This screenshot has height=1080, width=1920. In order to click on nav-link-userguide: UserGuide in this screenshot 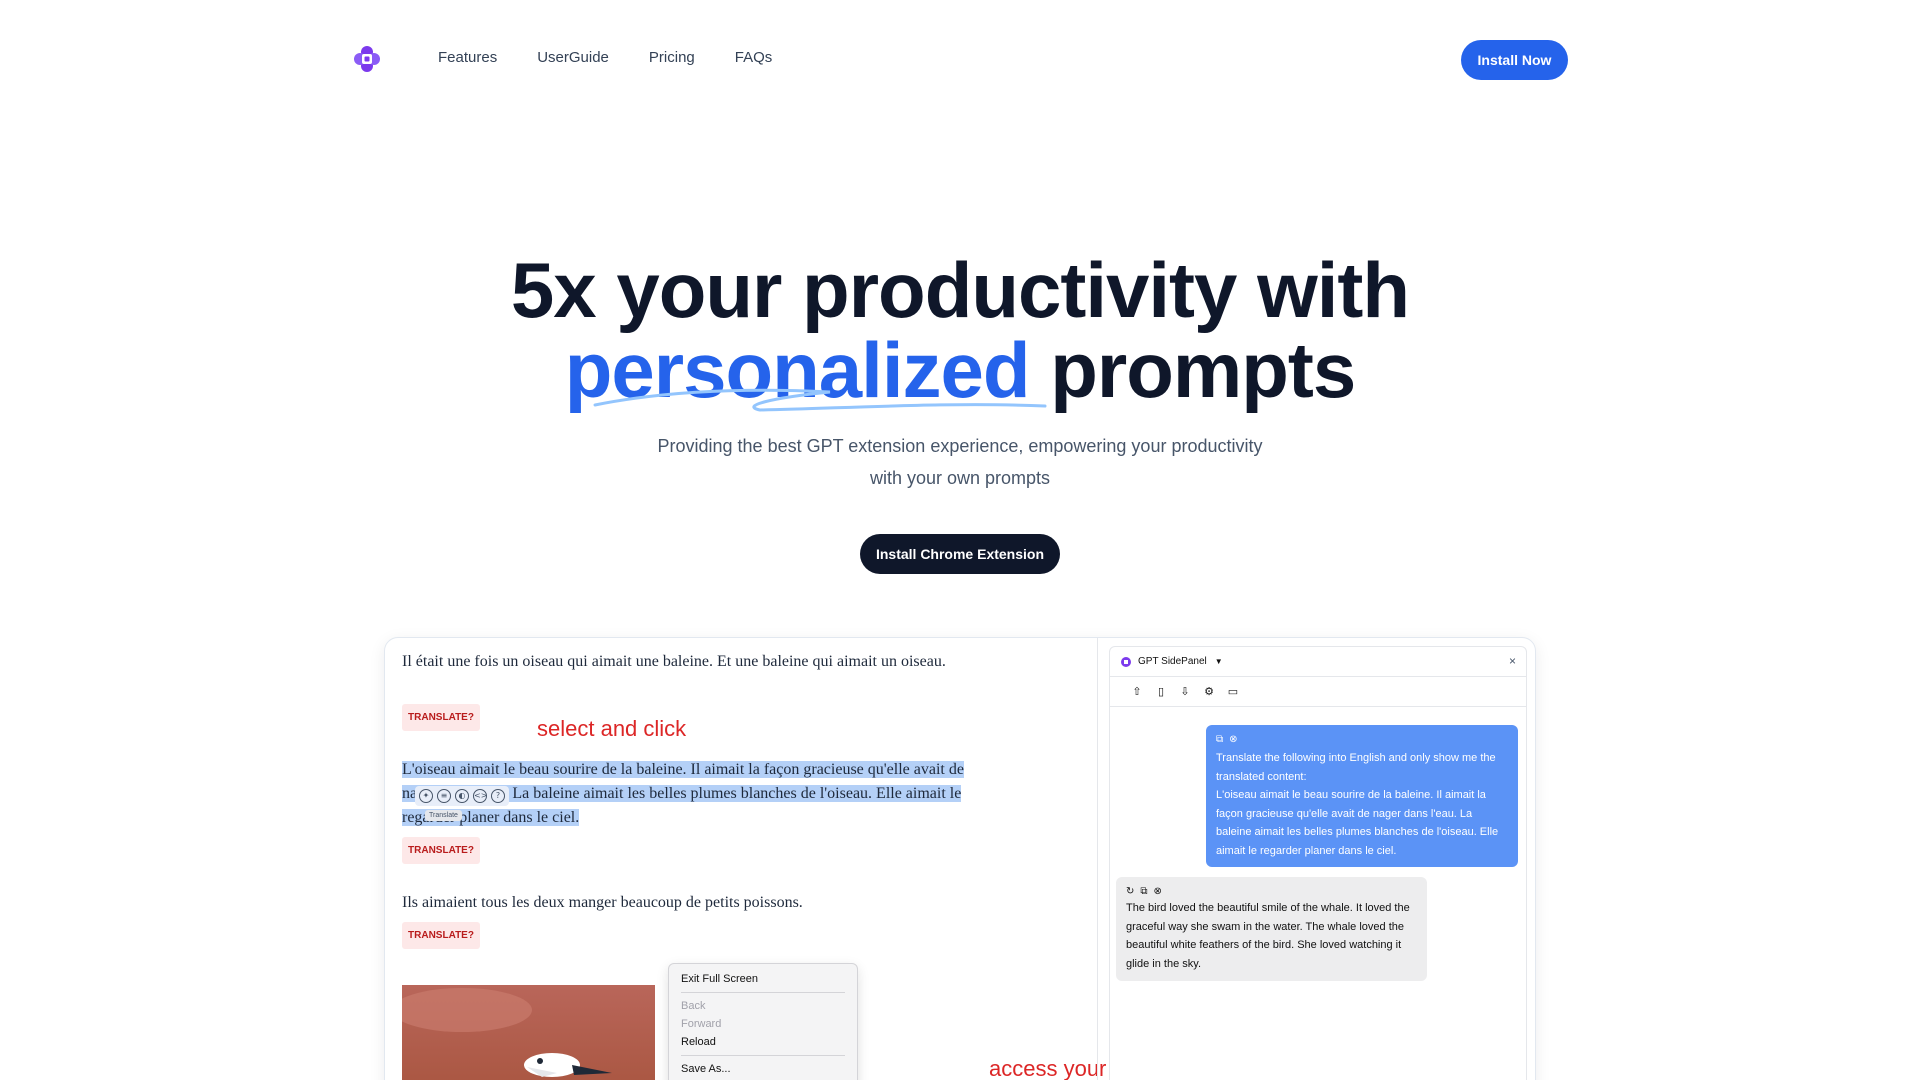, I will do `click(573, 57)`.